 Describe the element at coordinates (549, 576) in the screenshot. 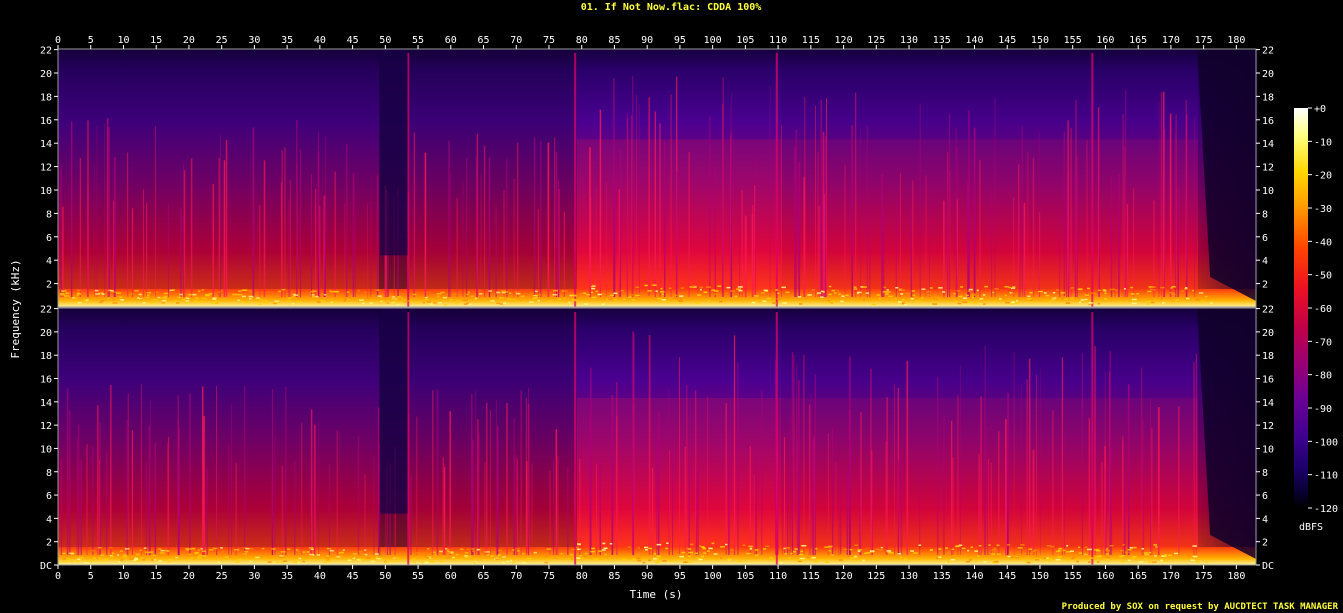

I see `x-tick-label-bottom: 75` at that location.